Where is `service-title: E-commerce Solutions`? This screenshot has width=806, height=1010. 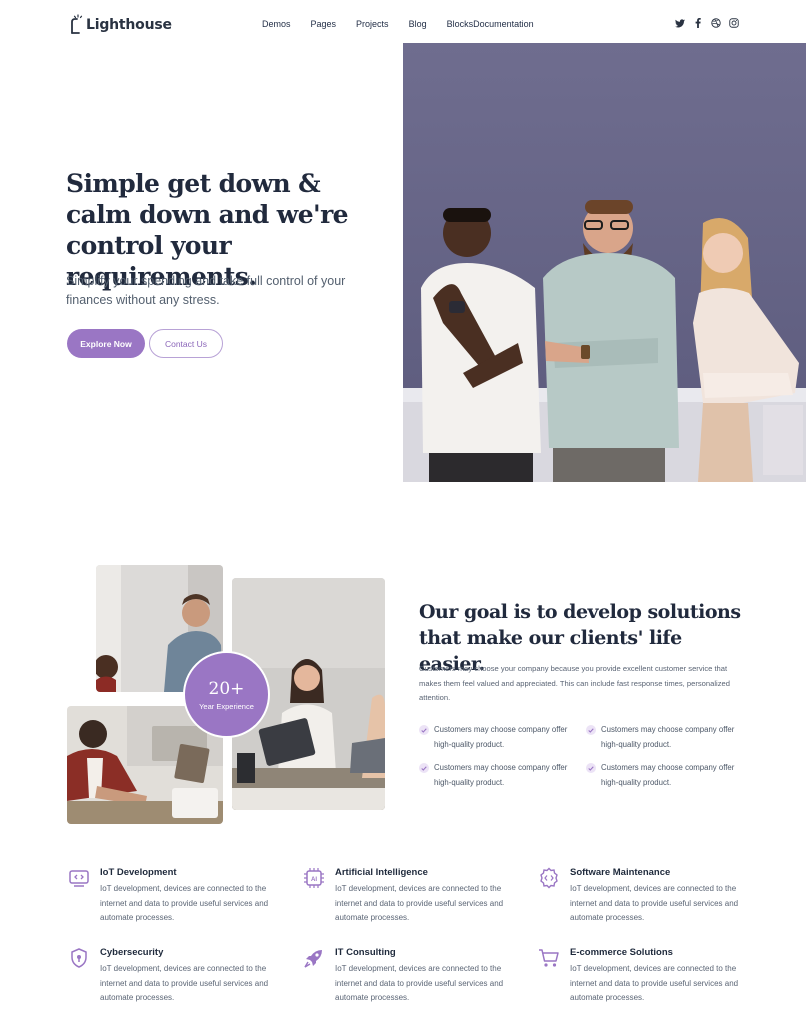
service-title: E-commerce Solutions is located at coordinates (621, 952).